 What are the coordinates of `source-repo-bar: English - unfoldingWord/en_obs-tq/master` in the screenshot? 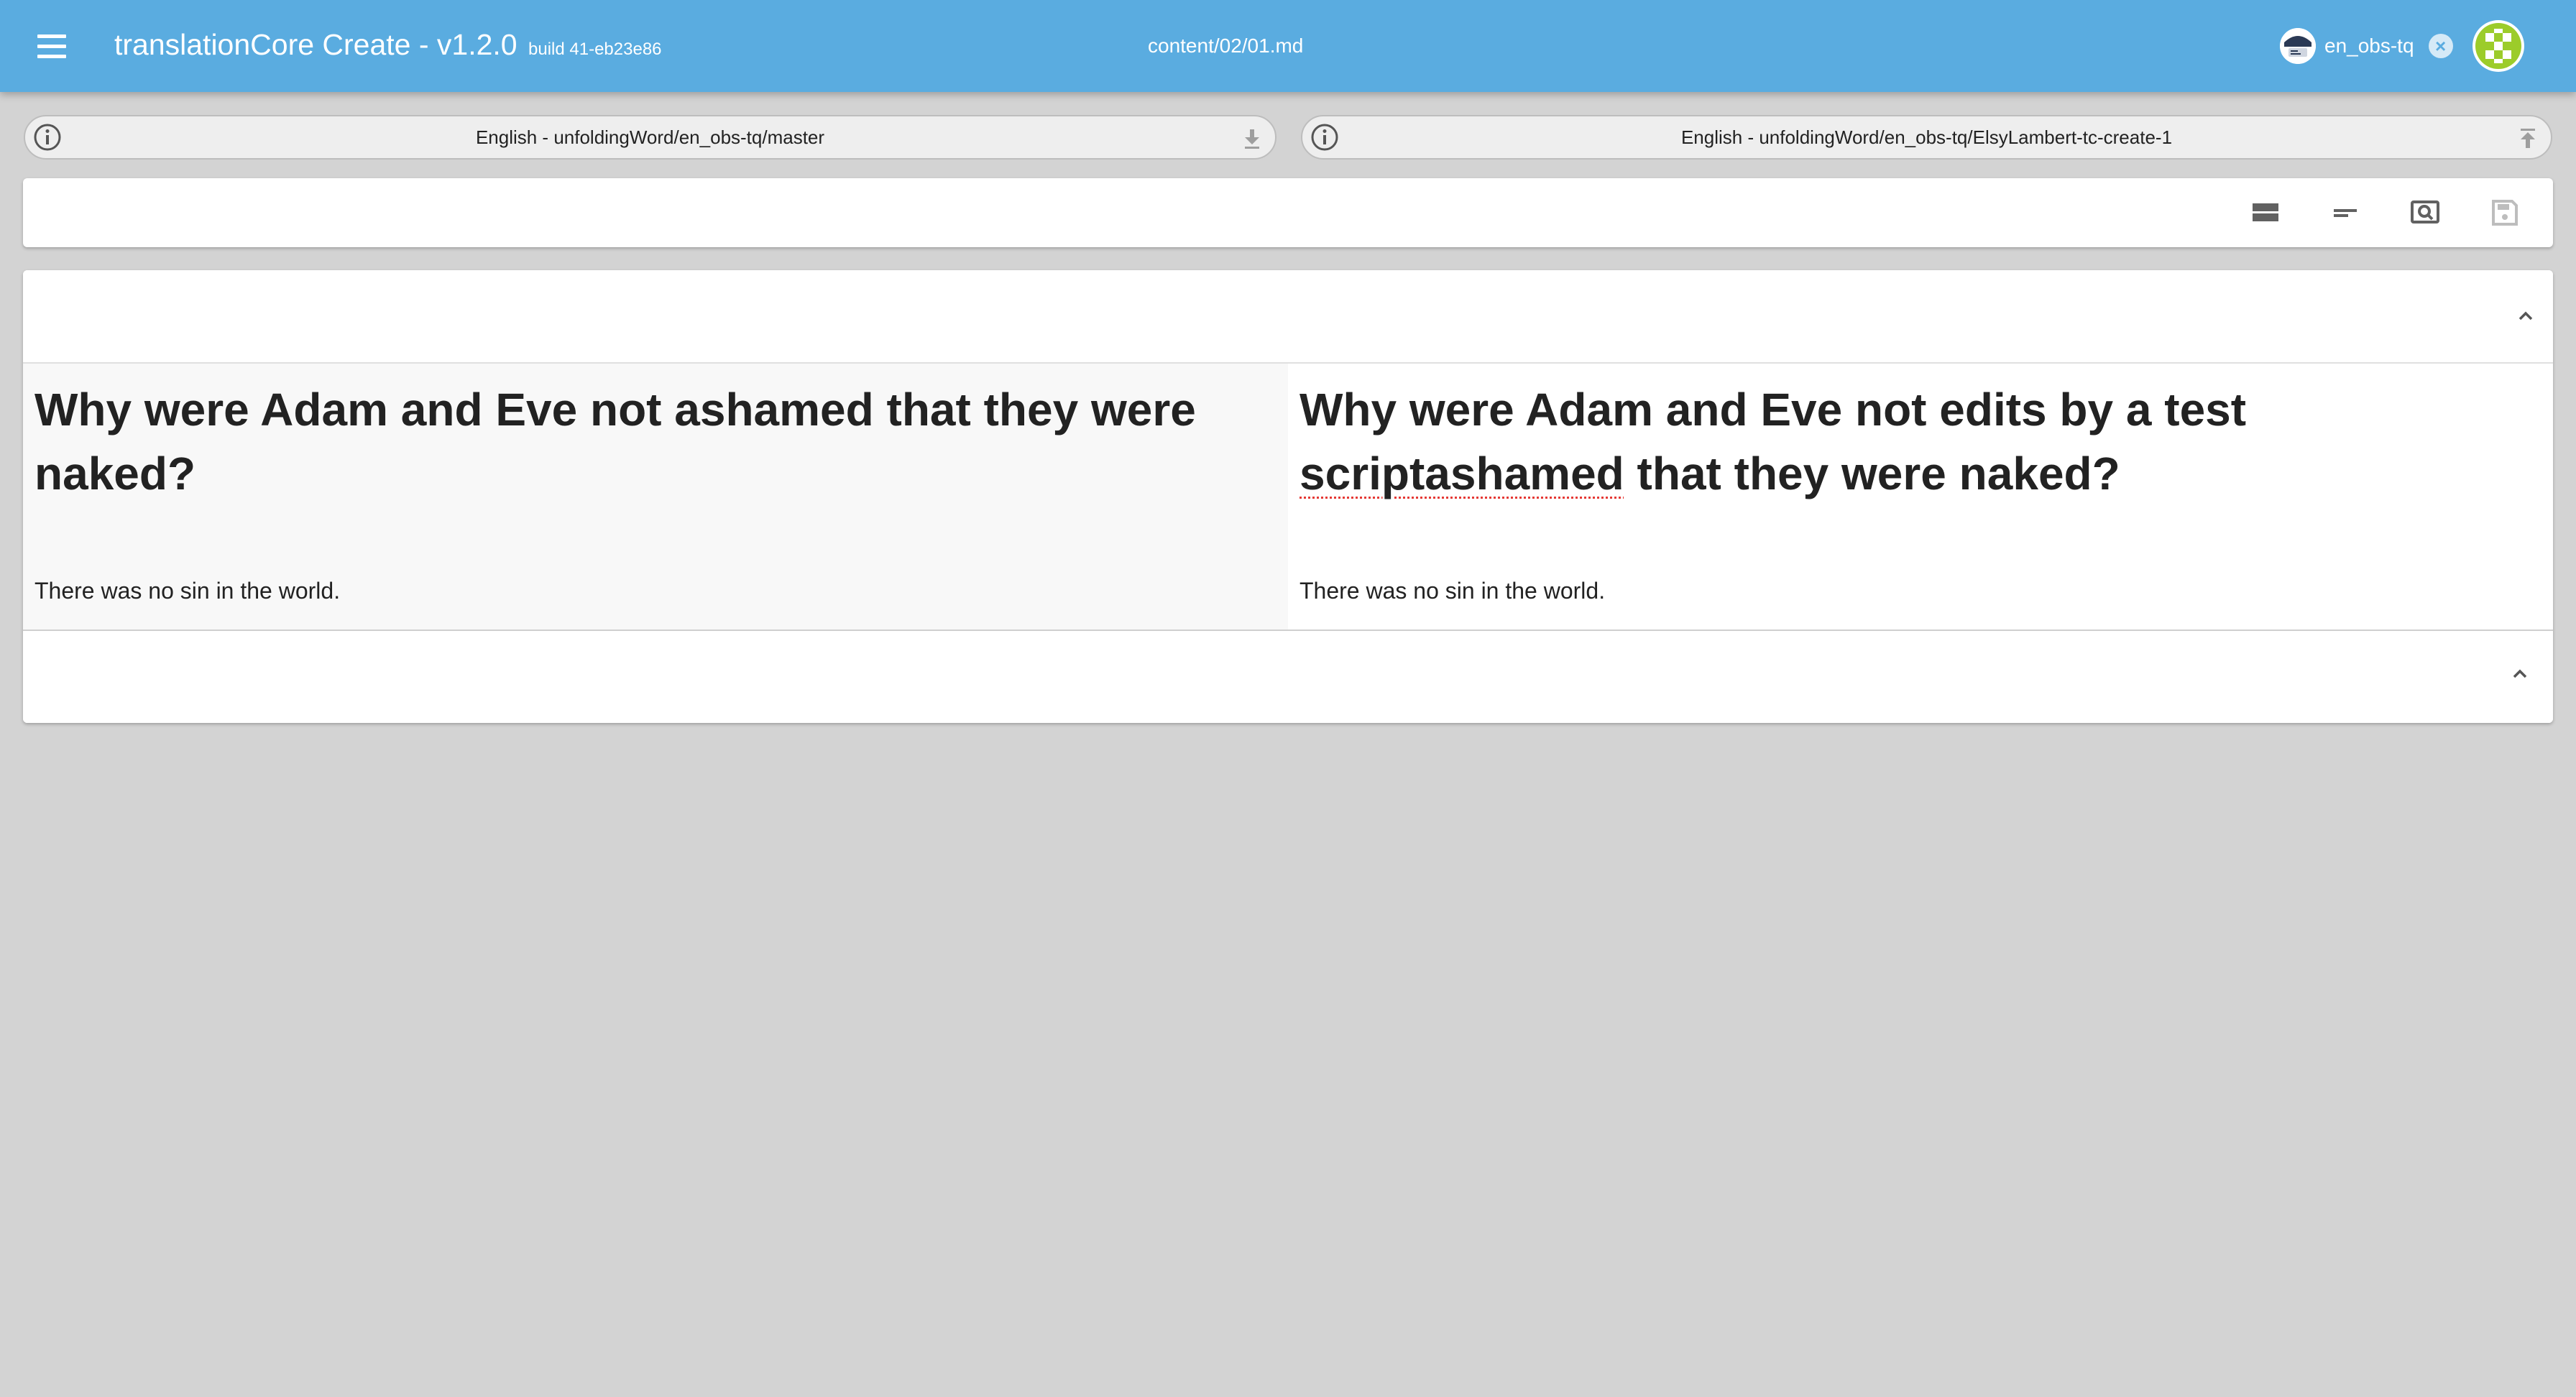 It's located at (650, 137).